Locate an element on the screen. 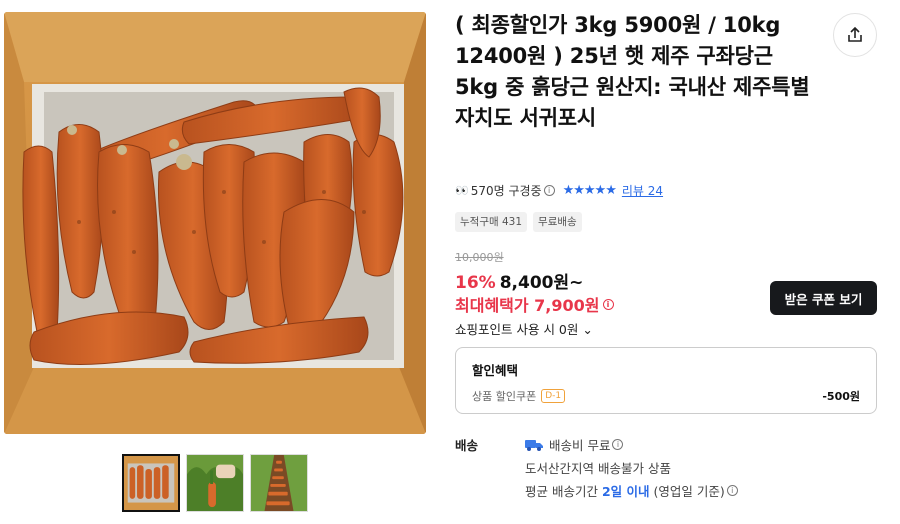 This screenshot has height=524, width=900. cumulative-purchase-badge: 누적구매 431 is located at coordinates (491, 222).